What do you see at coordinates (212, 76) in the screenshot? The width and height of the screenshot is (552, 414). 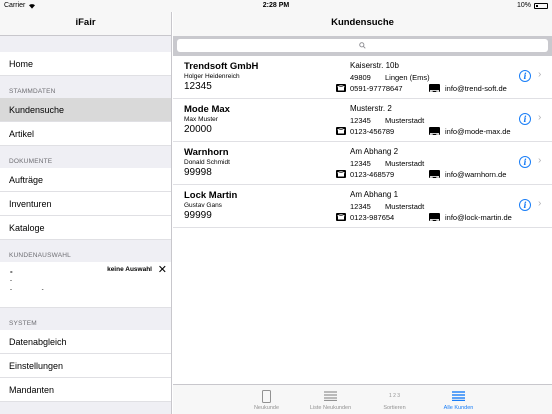 I see `customer-contact: Holger Heidenreich` at bounding box center [212, 76].